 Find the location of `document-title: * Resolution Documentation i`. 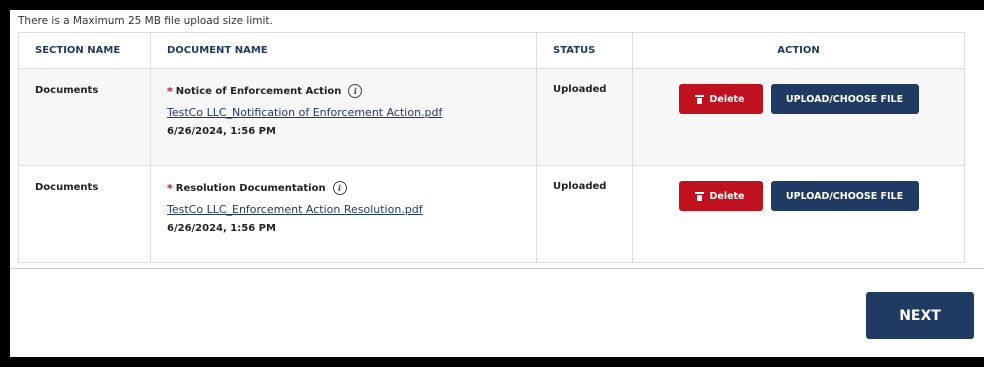

document-title: * Resolution Documentation i is located at coordinates (351, 188).